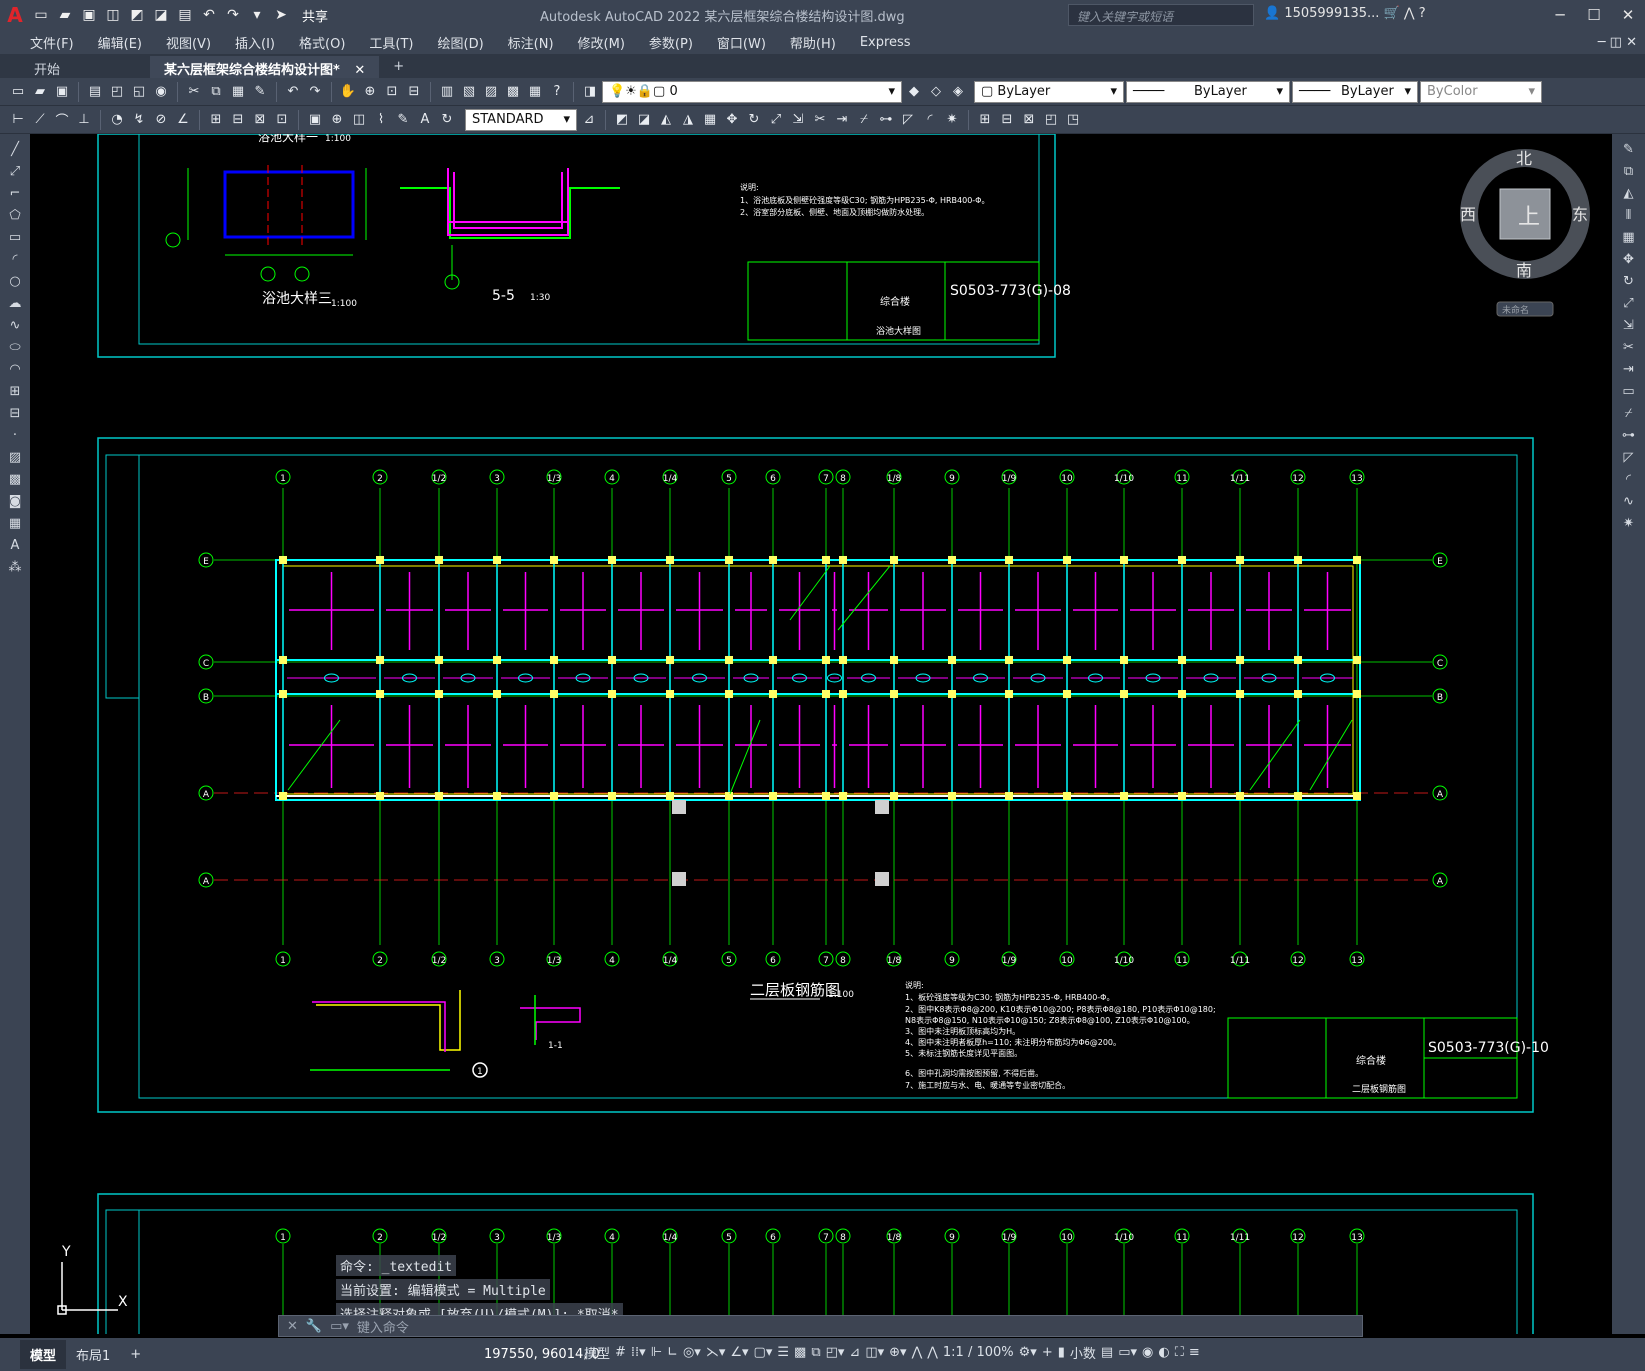 The image size is (1645, 1371). Describe the element at coordinates (52, 42) in the screenshot. I see `menu-file: 文件(F)` at that location.